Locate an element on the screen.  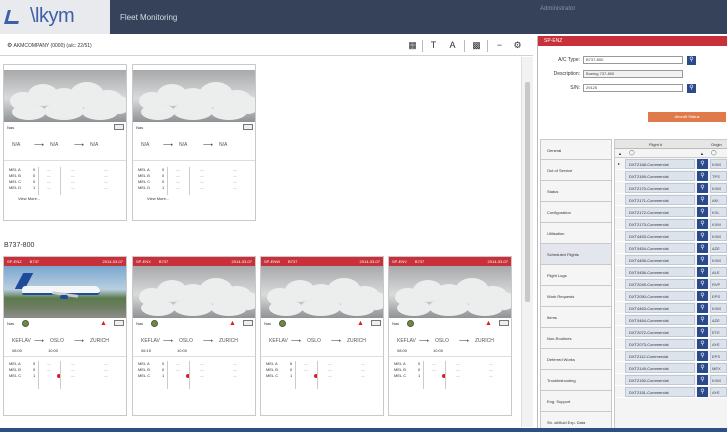
grid-row: DXT2171-Commercial ⚲ AKI is located at coordinates (671, 200).